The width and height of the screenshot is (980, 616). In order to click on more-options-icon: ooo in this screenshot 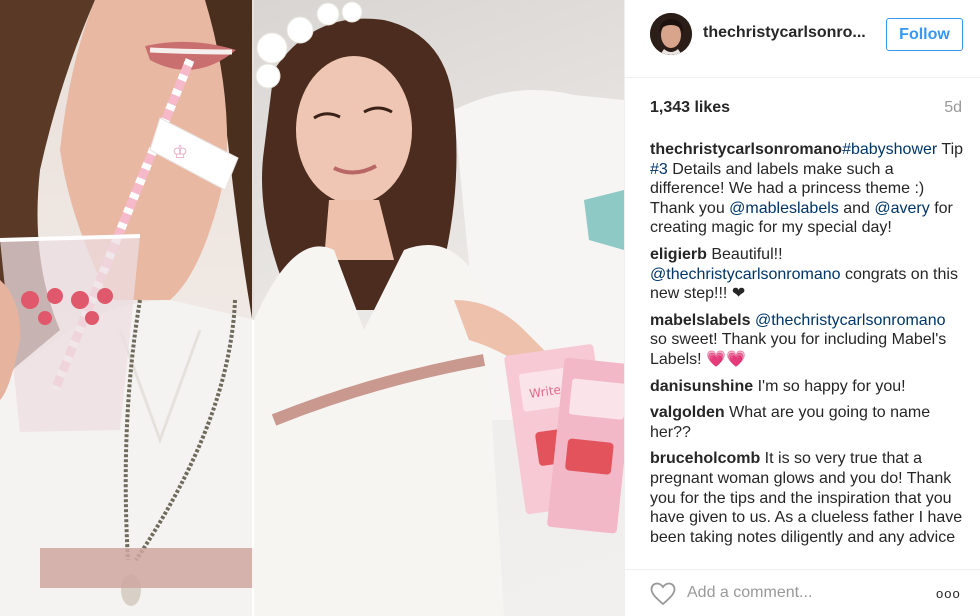, I will do `click(948, 593)`.